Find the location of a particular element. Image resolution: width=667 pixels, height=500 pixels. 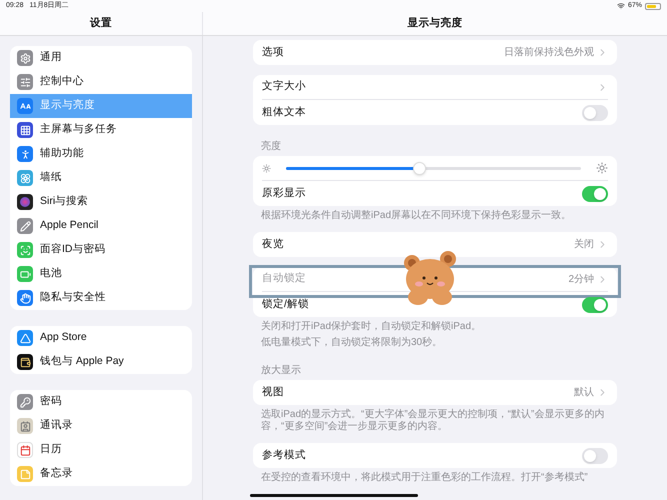

sidebar-item-label: 备忘录 is located at coordinates (56, 474).